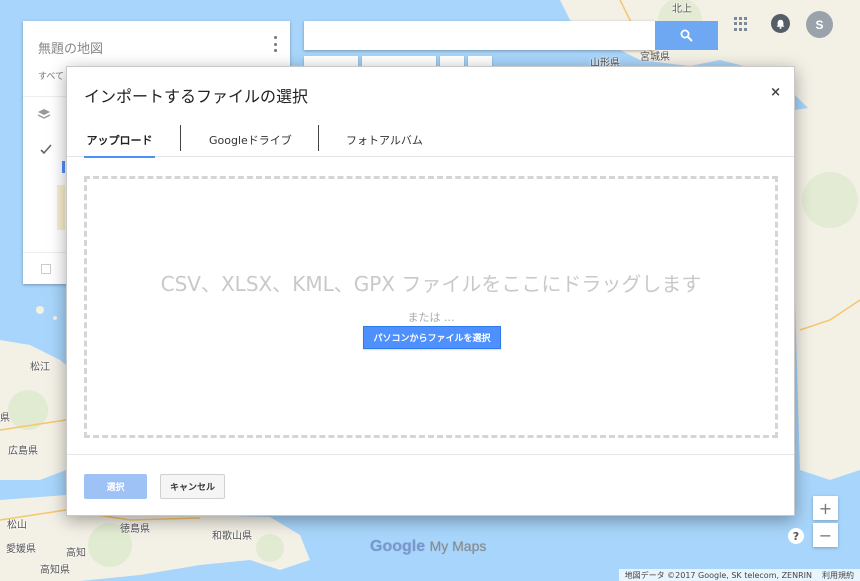 This screenshot has height=581, width=860. Describe the element at coordinates (479, 35) in the screenshot. I see `search-input` at that location.